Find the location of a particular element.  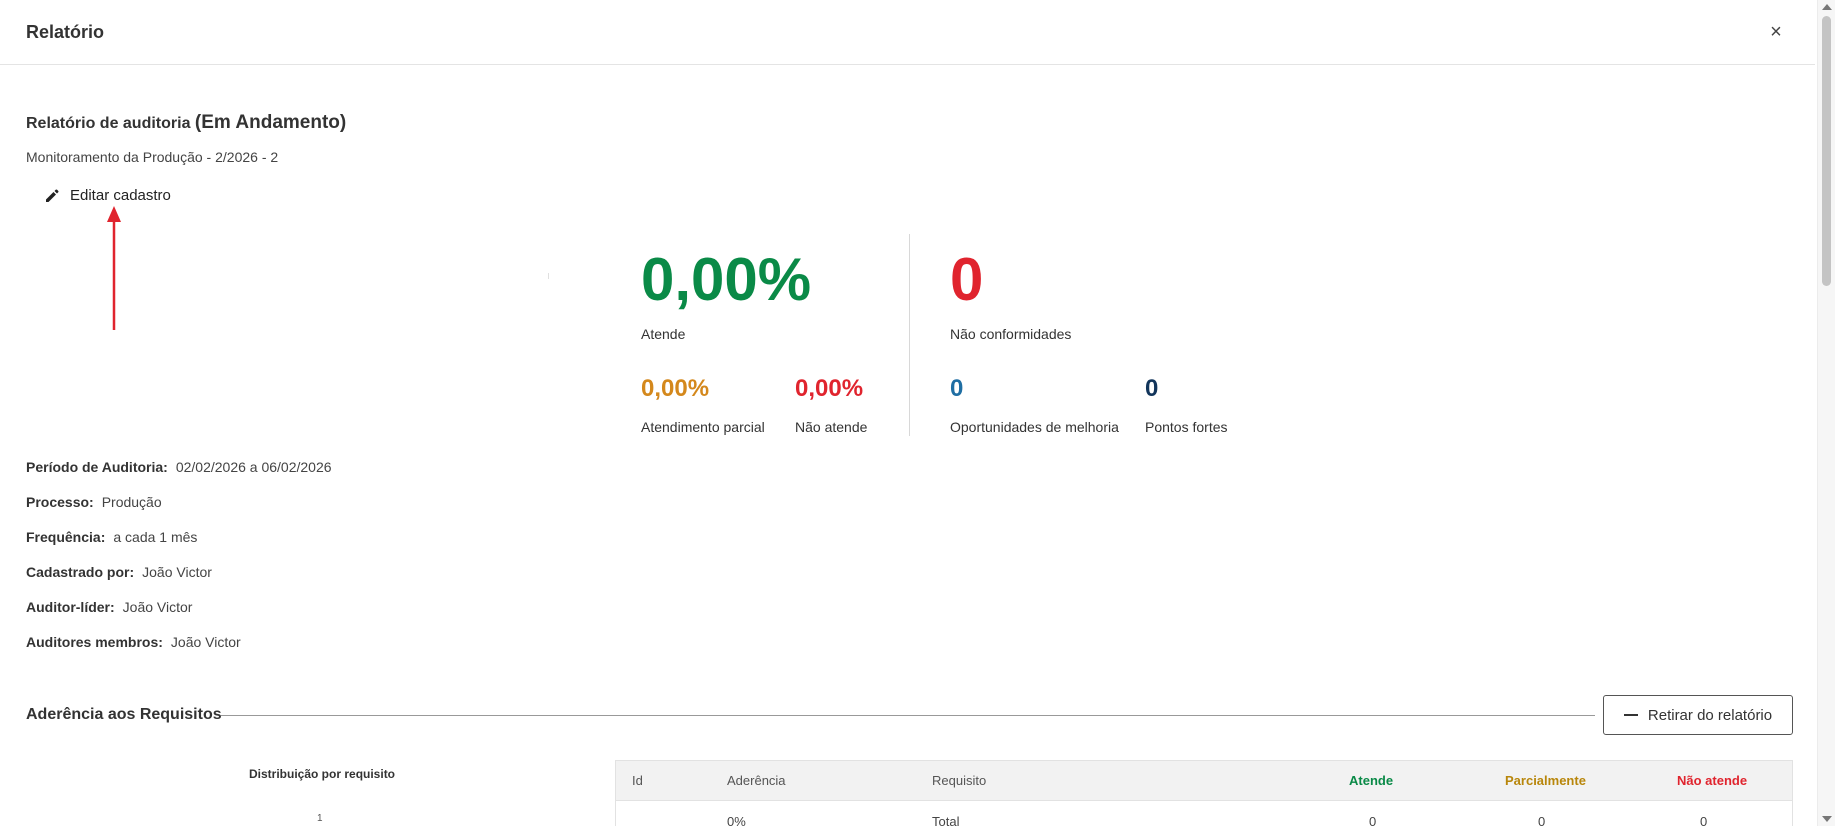

col-atende: Atende is located at coordinates (1371, 780).